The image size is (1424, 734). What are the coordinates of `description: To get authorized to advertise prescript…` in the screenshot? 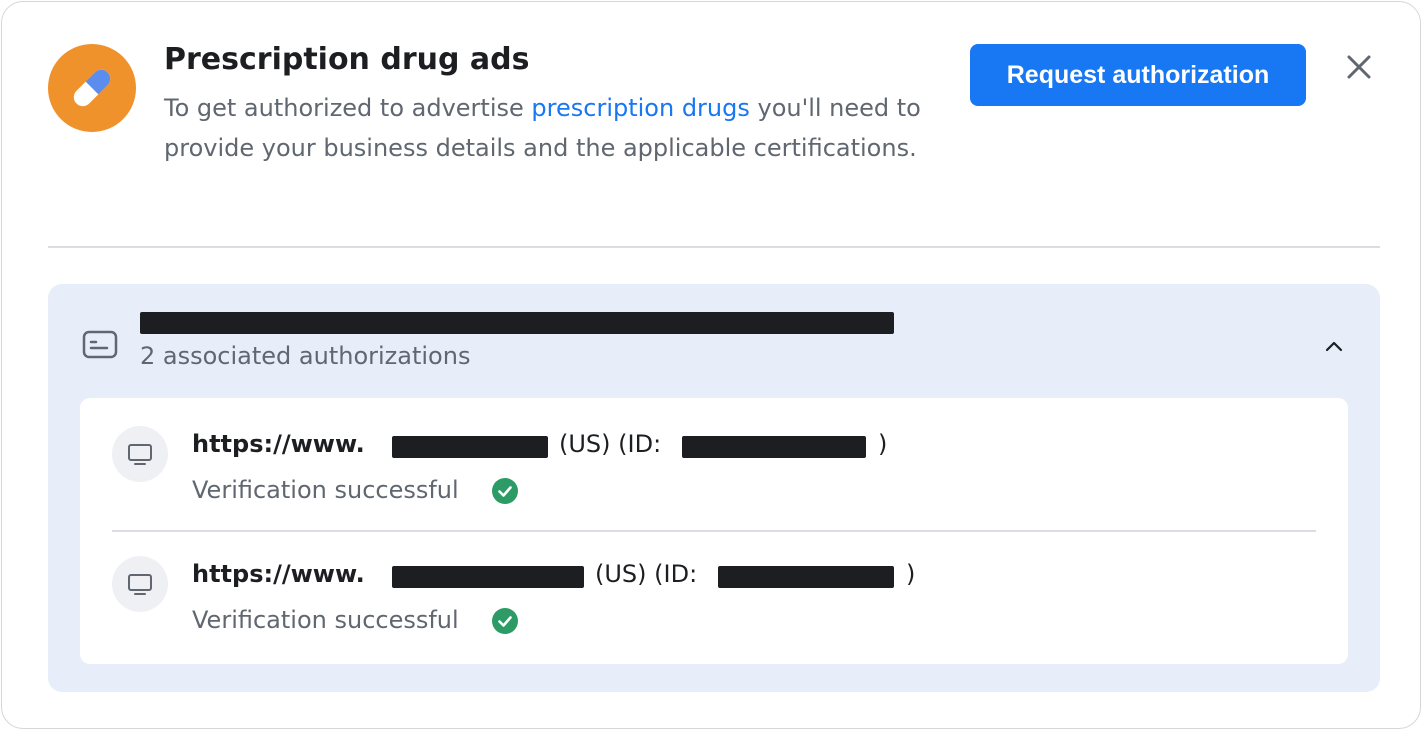 It's located at (554, 128).